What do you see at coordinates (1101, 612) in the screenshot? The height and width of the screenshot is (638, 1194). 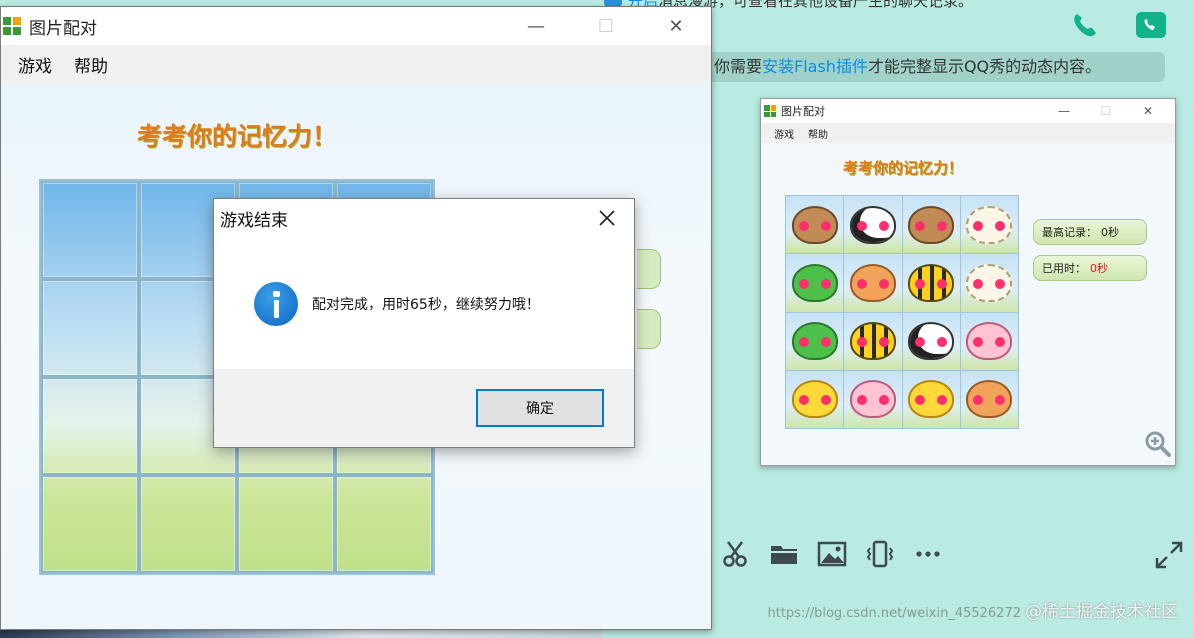 I see `watermark-brand: @稀土掘金技术社区` at bounding box center [1101, 612].